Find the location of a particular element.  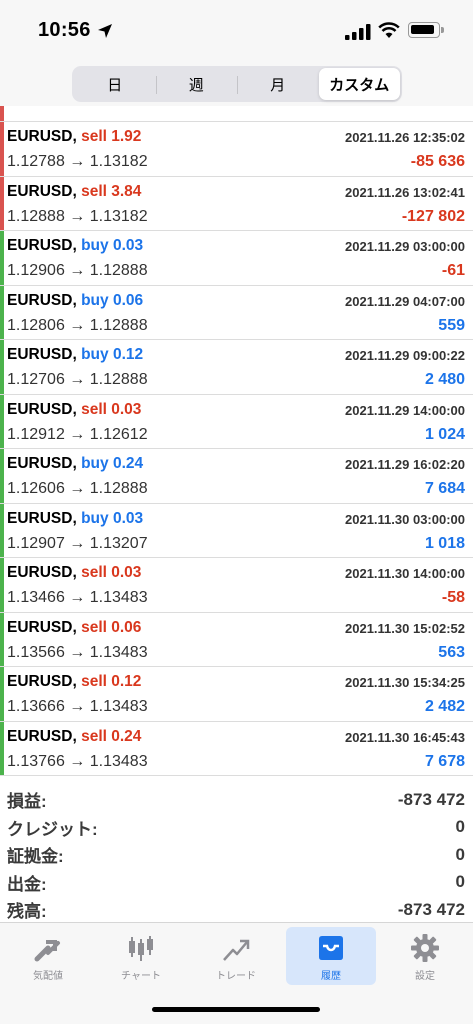

tab-trade: トレード is located at coordinates (236, 956).